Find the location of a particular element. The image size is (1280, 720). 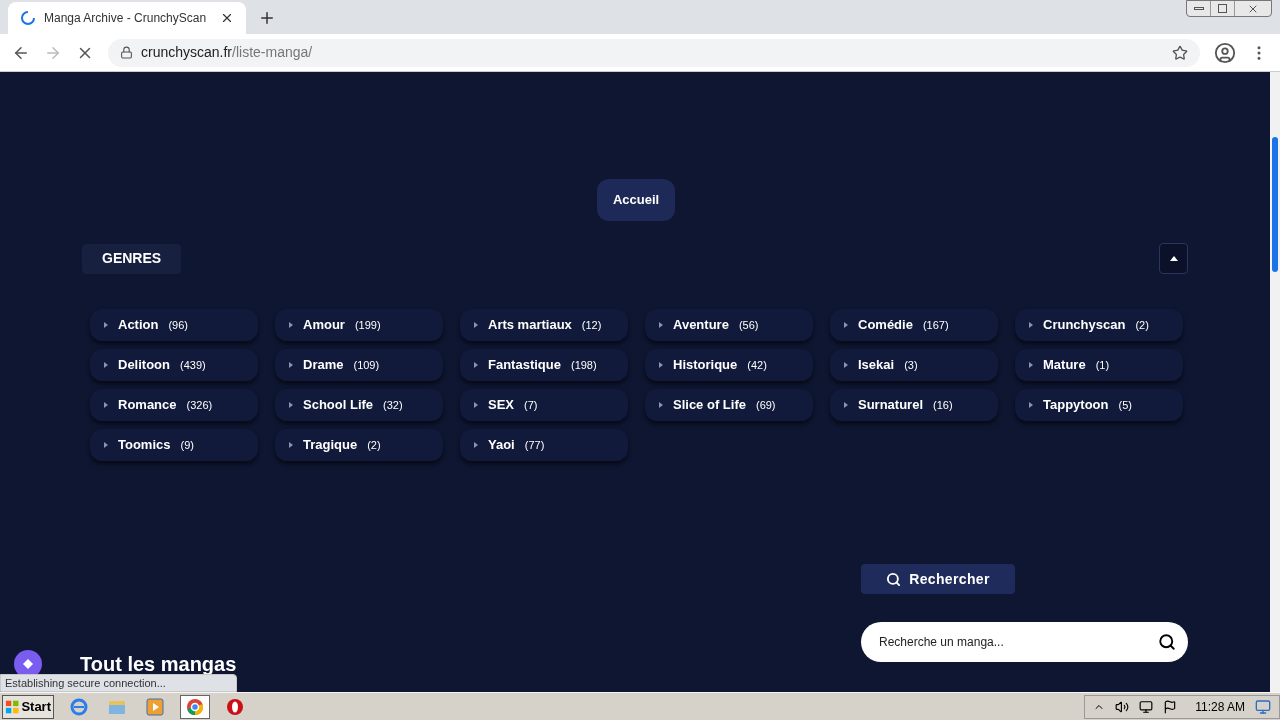

tab-title: Manga Archive - CrunchyScan is located at coordinates (126, 18).